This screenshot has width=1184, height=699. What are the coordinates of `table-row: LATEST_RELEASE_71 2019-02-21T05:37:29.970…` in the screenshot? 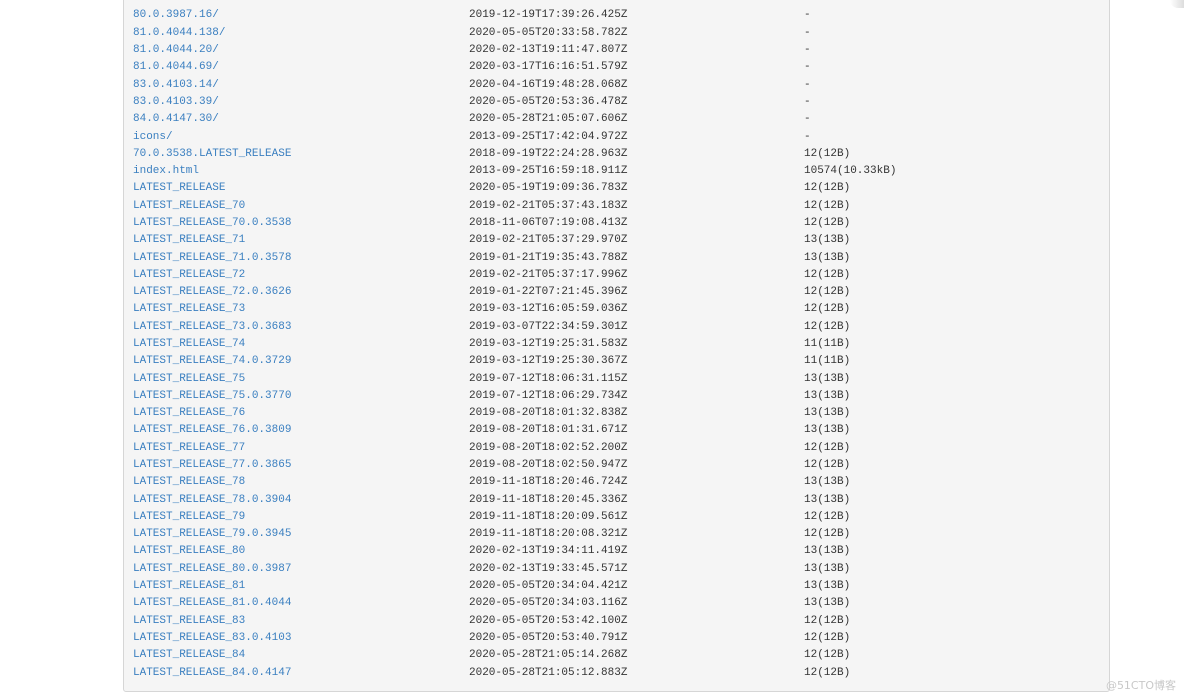 It's located at (550, 240).